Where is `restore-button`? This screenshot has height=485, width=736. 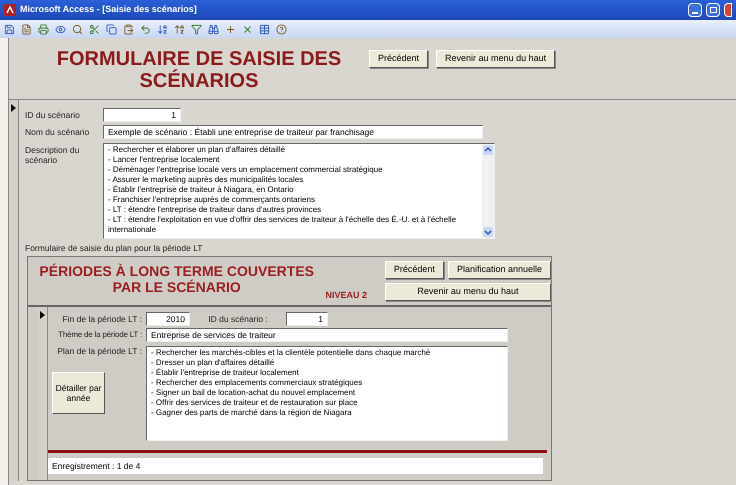 restore-button is located at coordinates (713, 10).